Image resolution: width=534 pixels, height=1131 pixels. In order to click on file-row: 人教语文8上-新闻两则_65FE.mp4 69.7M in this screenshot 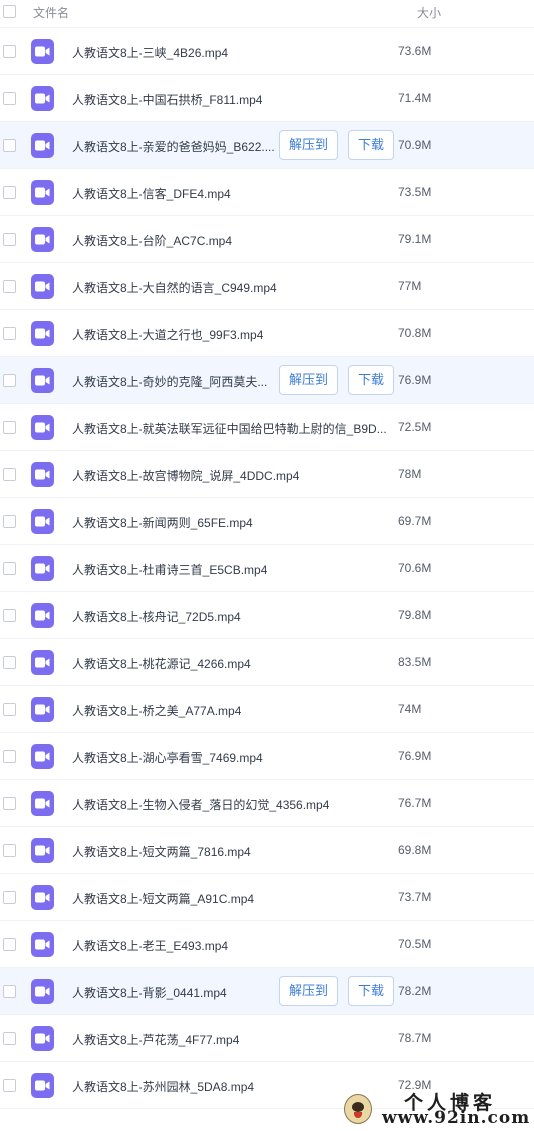, I will do `click(267, 521)`.